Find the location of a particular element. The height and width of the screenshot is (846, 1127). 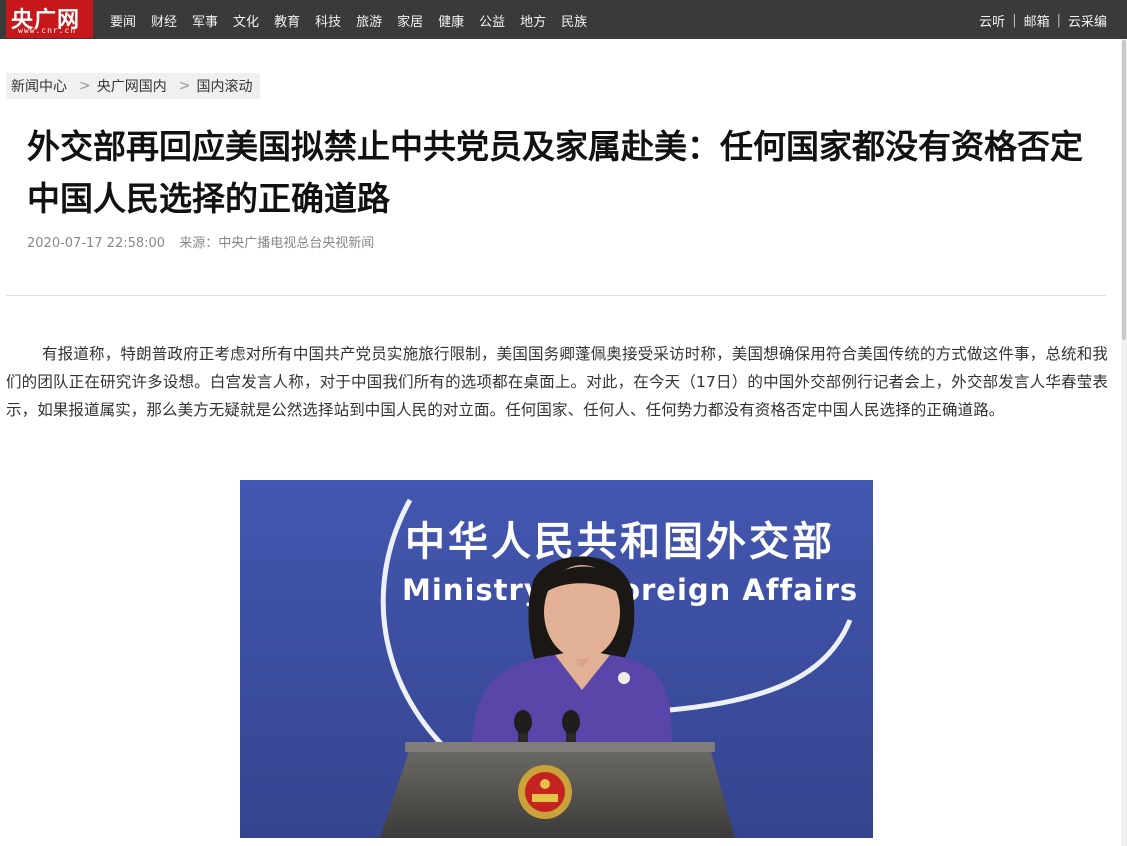

scrollbar-thumb is located at coordinates (1124, 190).